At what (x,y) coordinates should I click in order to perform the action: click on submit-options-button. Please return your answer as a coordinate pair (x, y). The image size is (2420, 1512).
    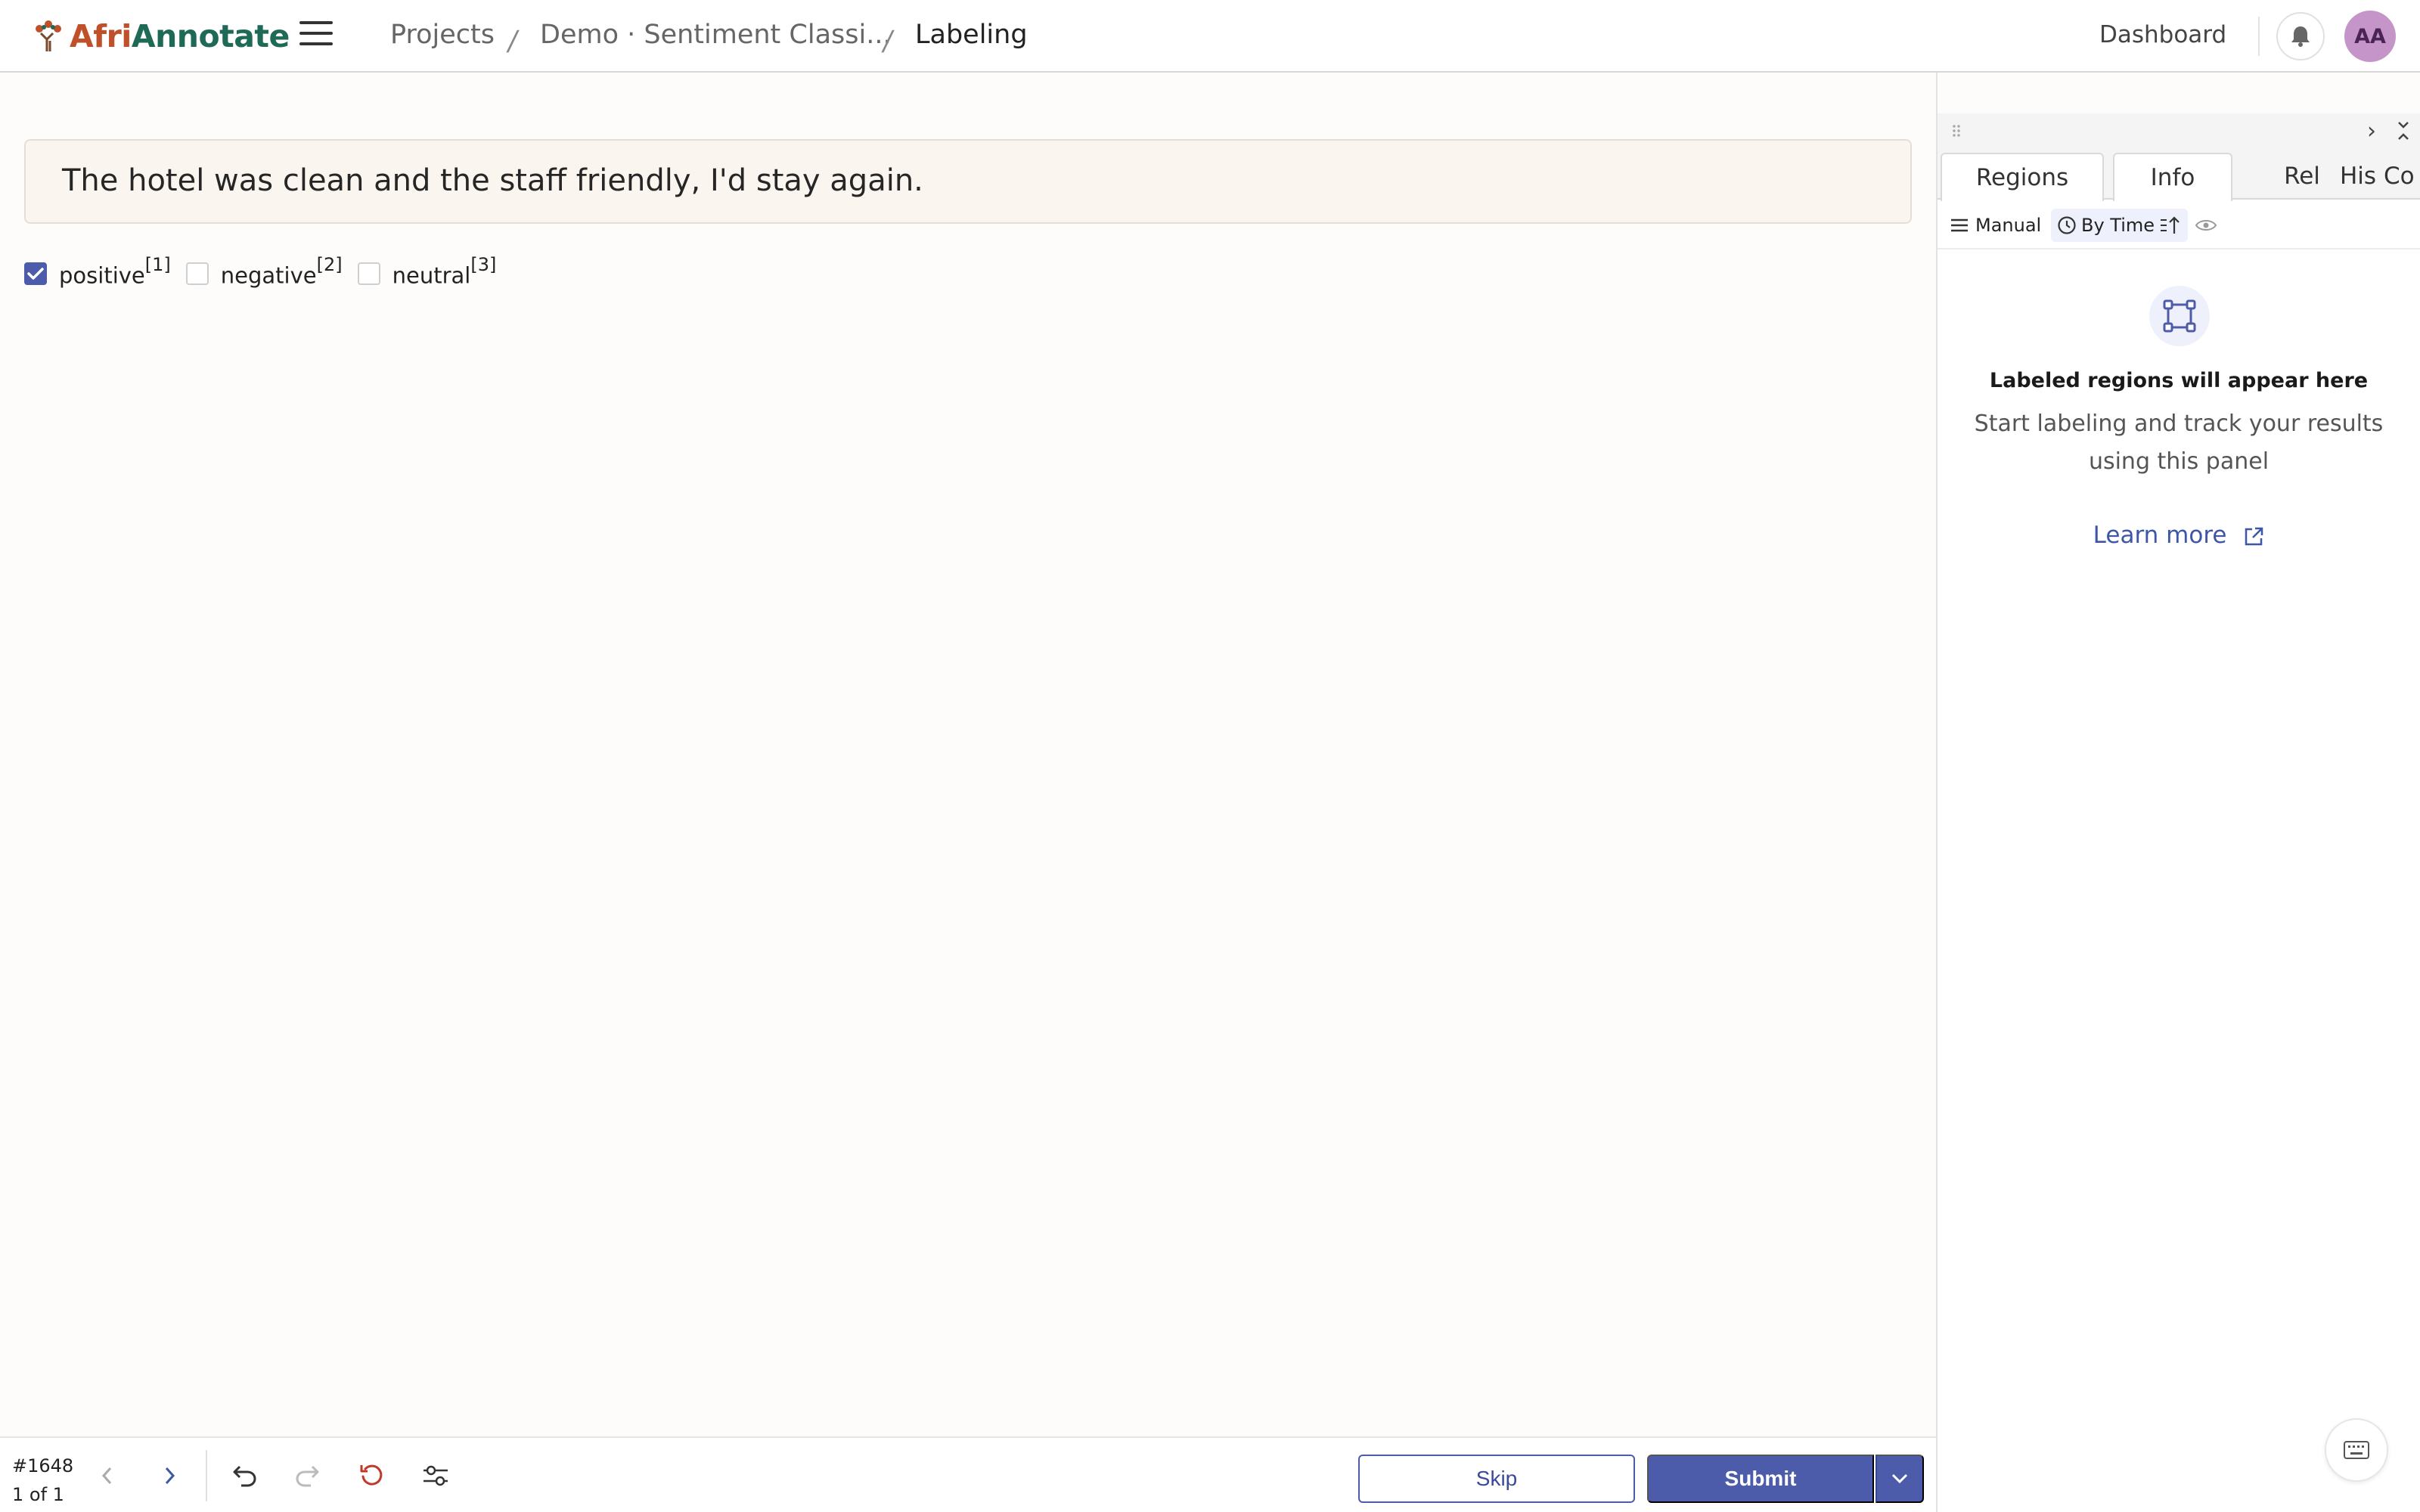
    Looking at the image, I should click on (1900, 1479).